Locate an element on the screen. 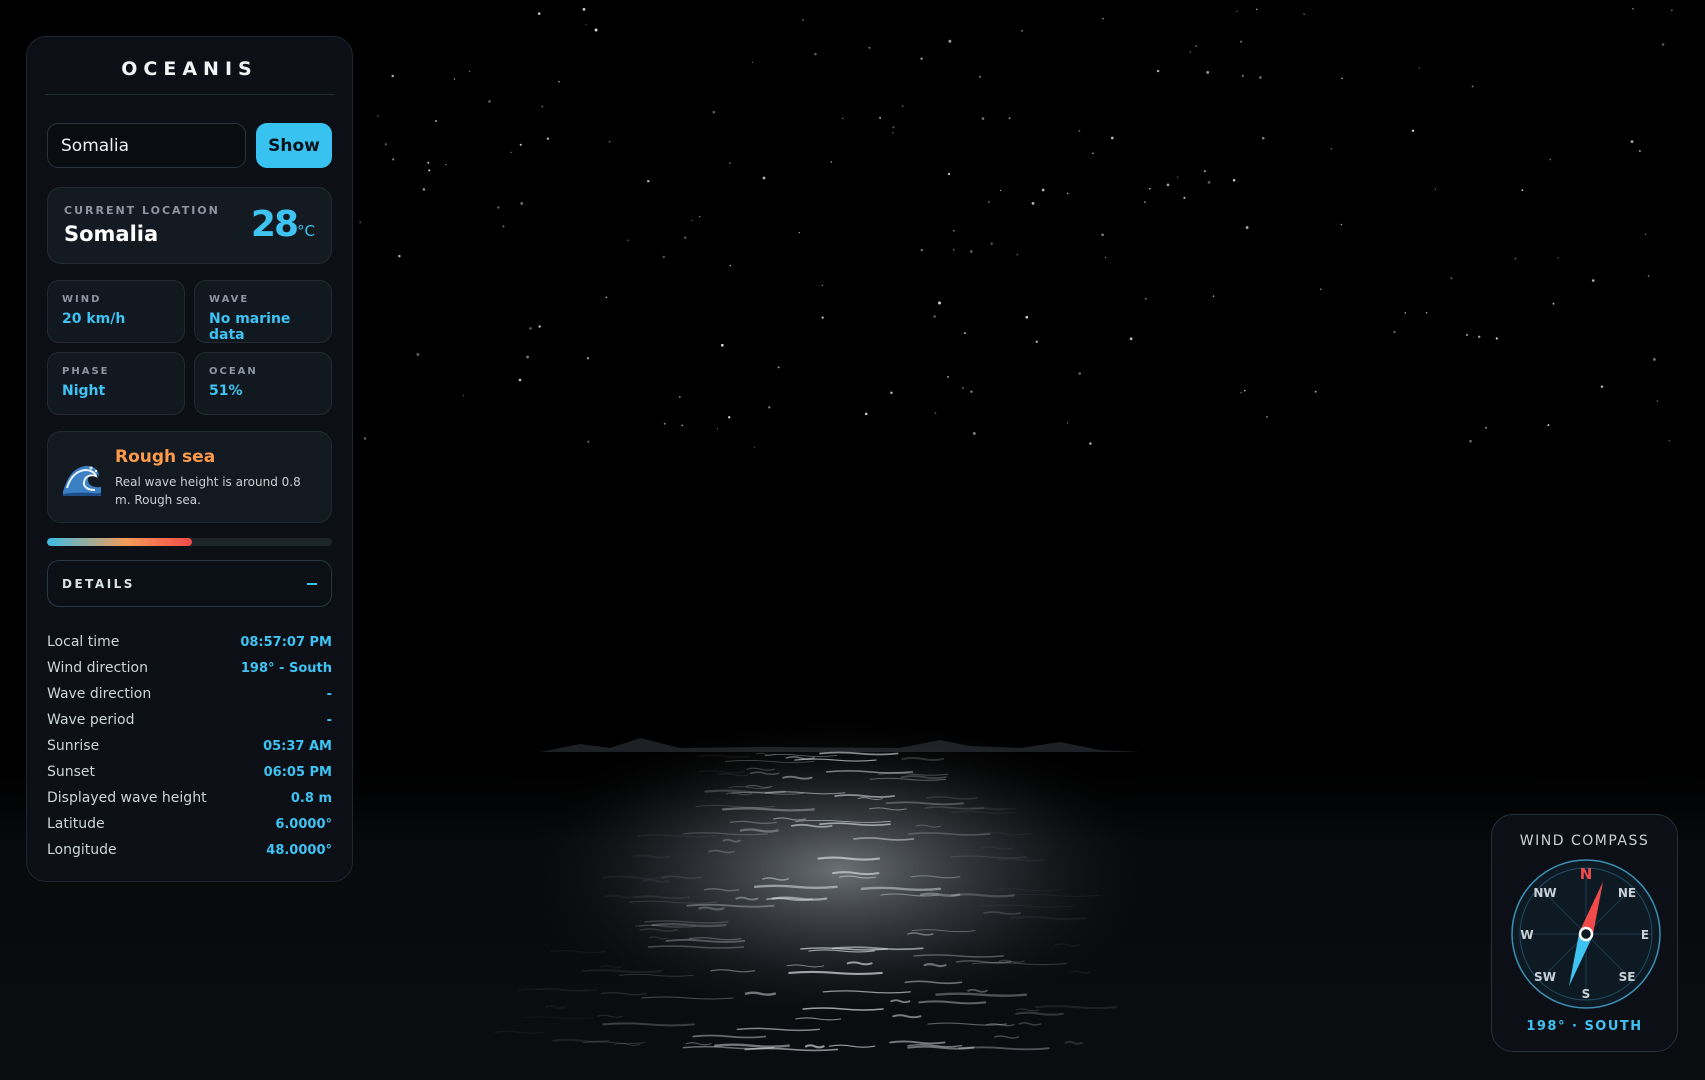  stat-label: WIND is located at coordinates (82, 299).